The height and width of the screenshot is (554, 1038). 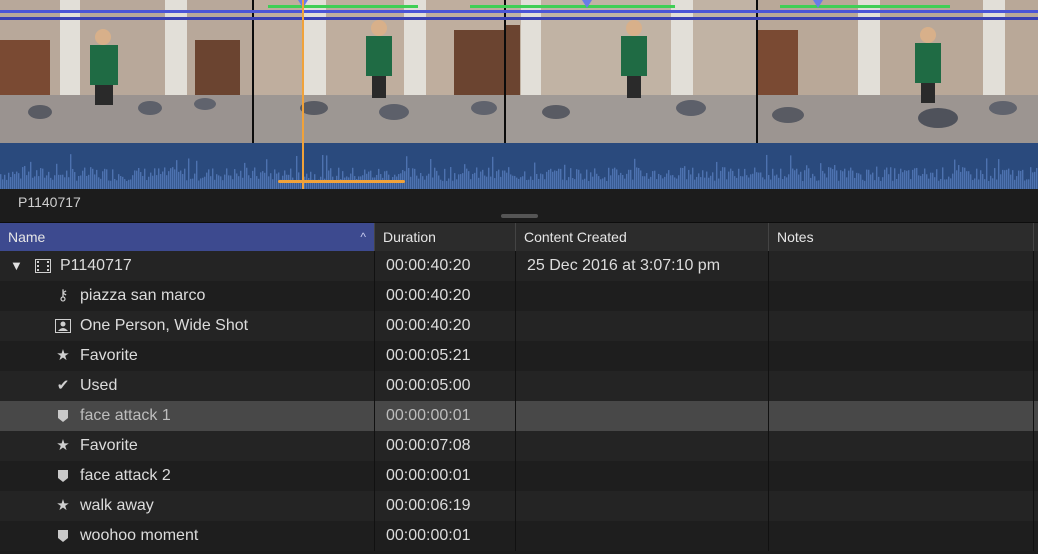 I want to click on table-row: ★ walk away 00:00:06:19, so click(x=519, y=506).